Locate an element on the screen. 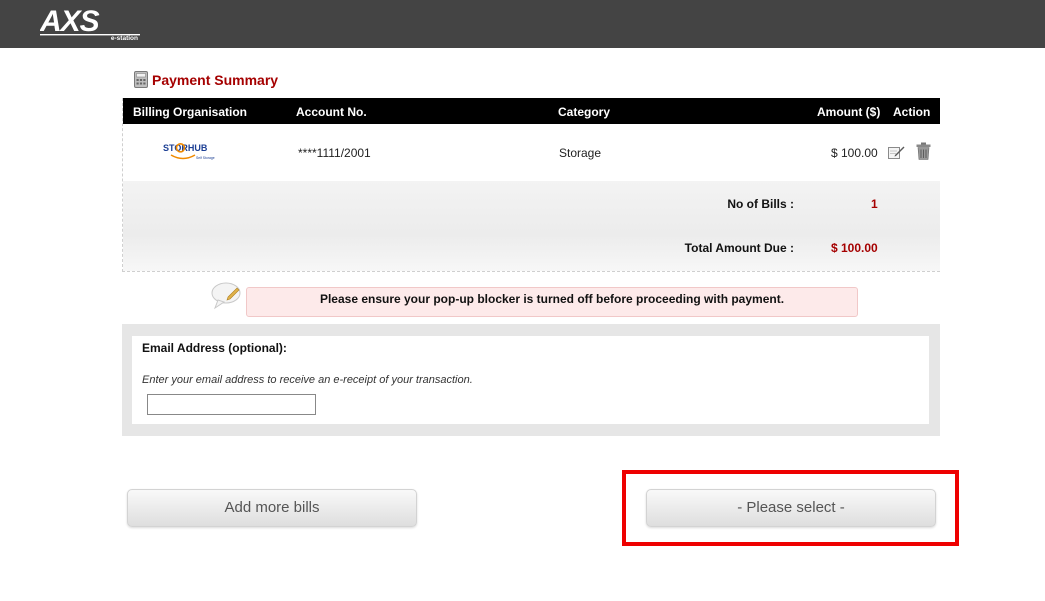  highlight-box is located at coordinates (790, 508).